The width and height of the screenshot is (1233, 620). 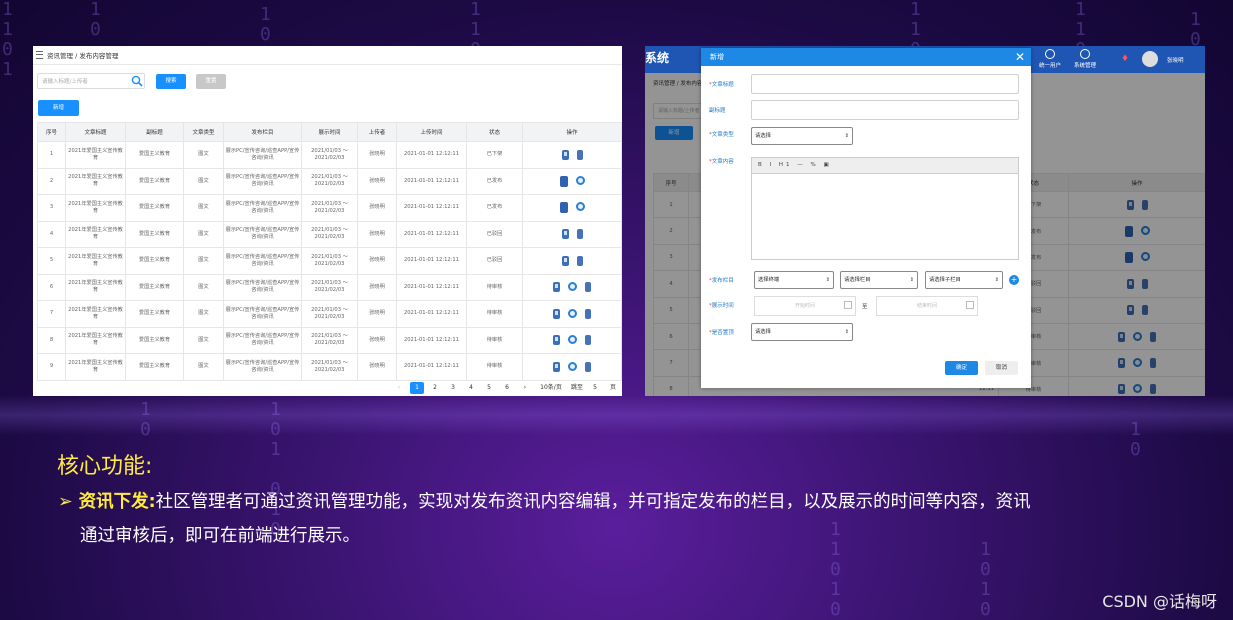 What do you see at coordinates (51, 367) in the screenshot?
I see `cell-no: 9` at bounding box center [51, 367].